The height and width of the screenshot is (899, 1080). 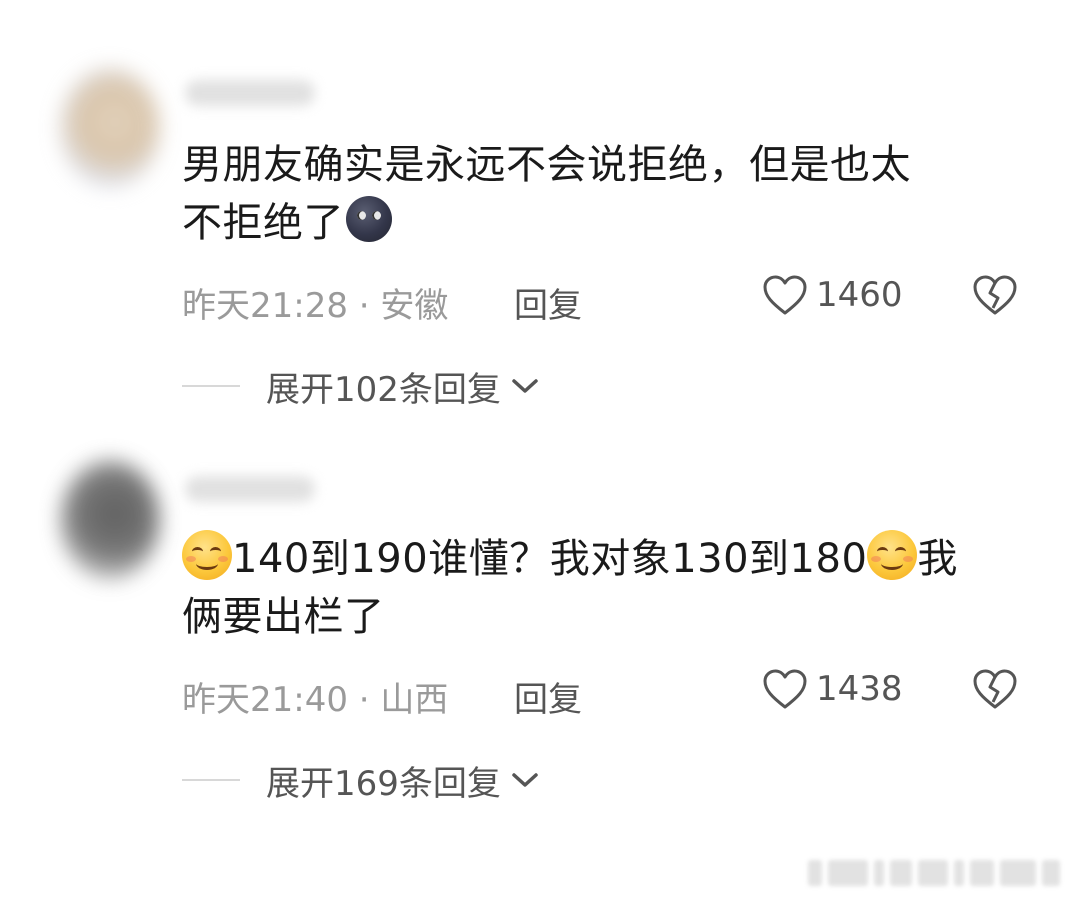 I want to click on expand-replies-label: 展开169条回复, so click(x=383, y=783).